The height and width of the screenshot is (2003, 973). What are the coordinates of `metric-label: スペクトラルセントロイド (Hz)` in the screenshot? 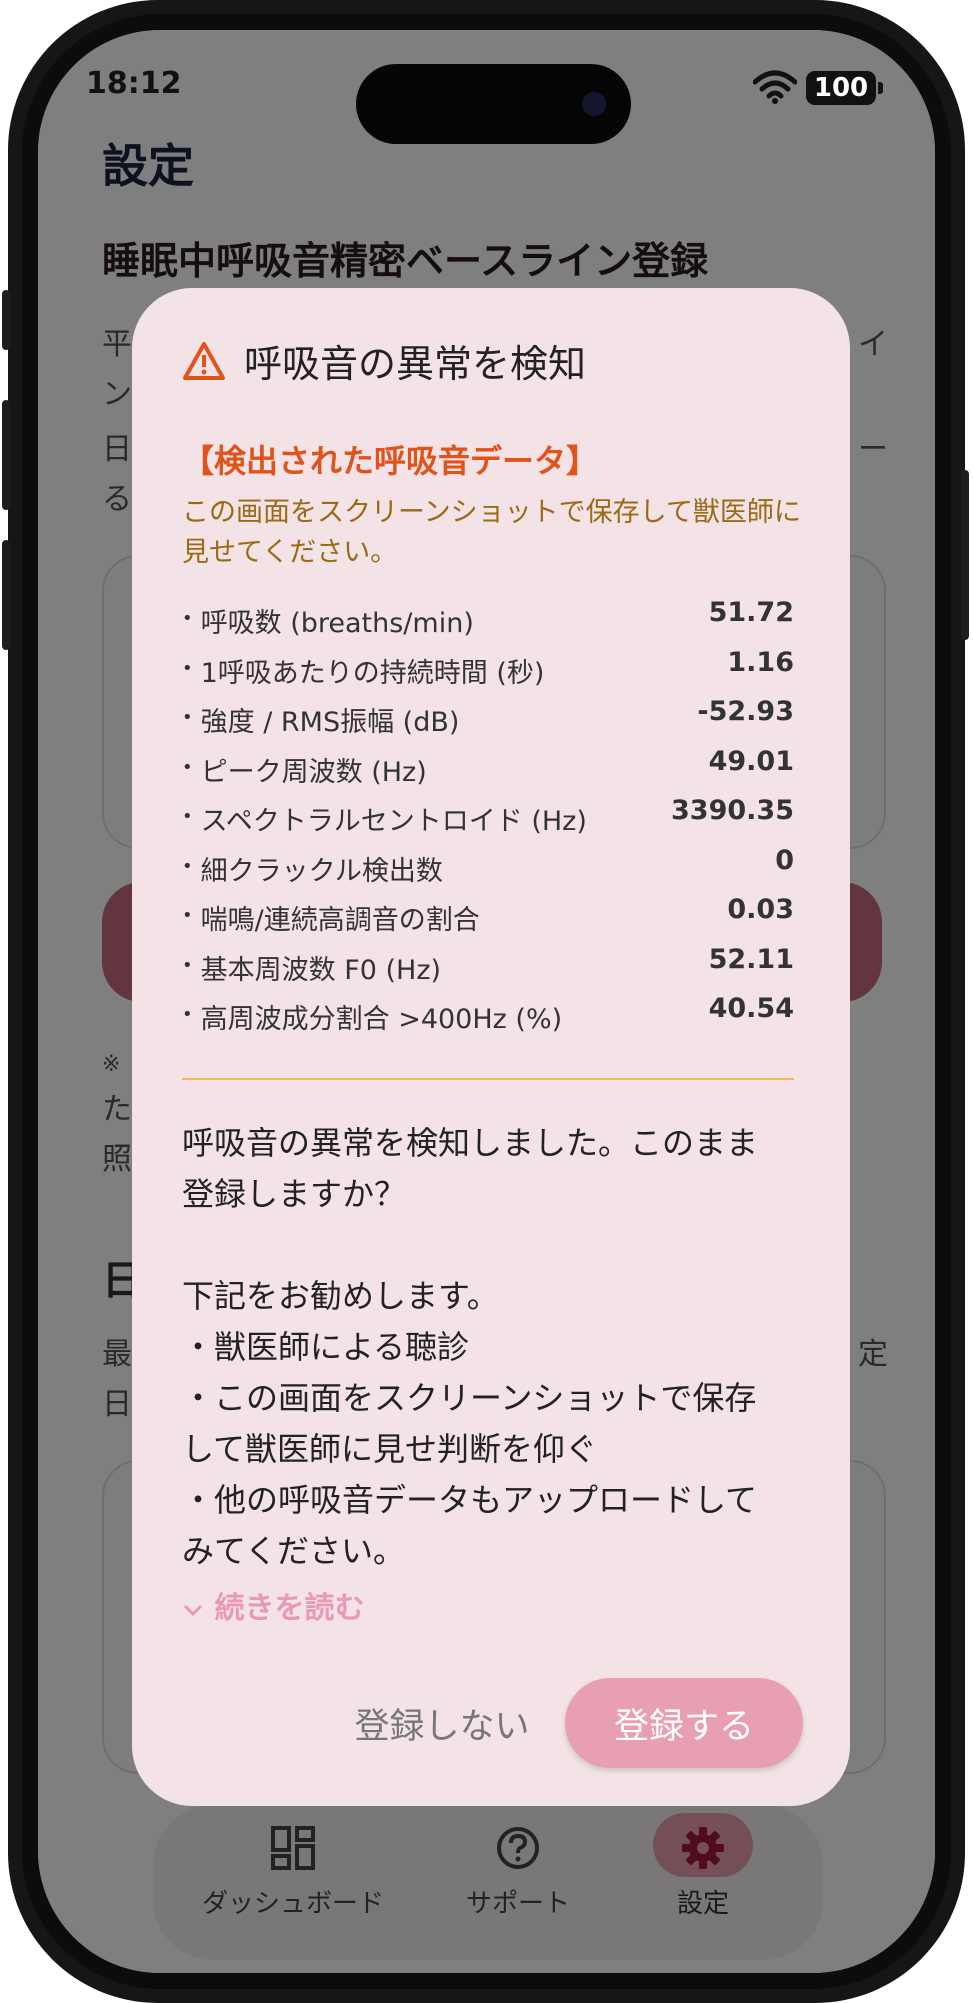 It's located at (384, 818).